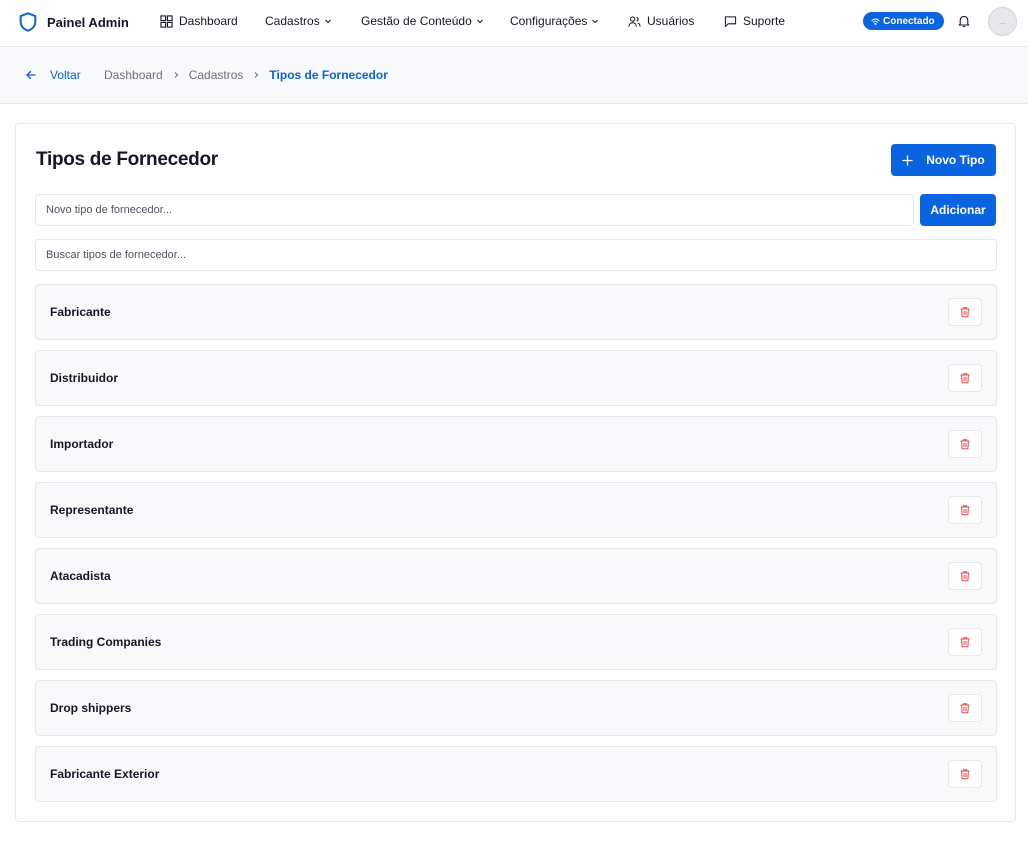  Describe the element at coordinates (91, 708) in the screenshot. I see `type-name: Drop shippers` at that location.